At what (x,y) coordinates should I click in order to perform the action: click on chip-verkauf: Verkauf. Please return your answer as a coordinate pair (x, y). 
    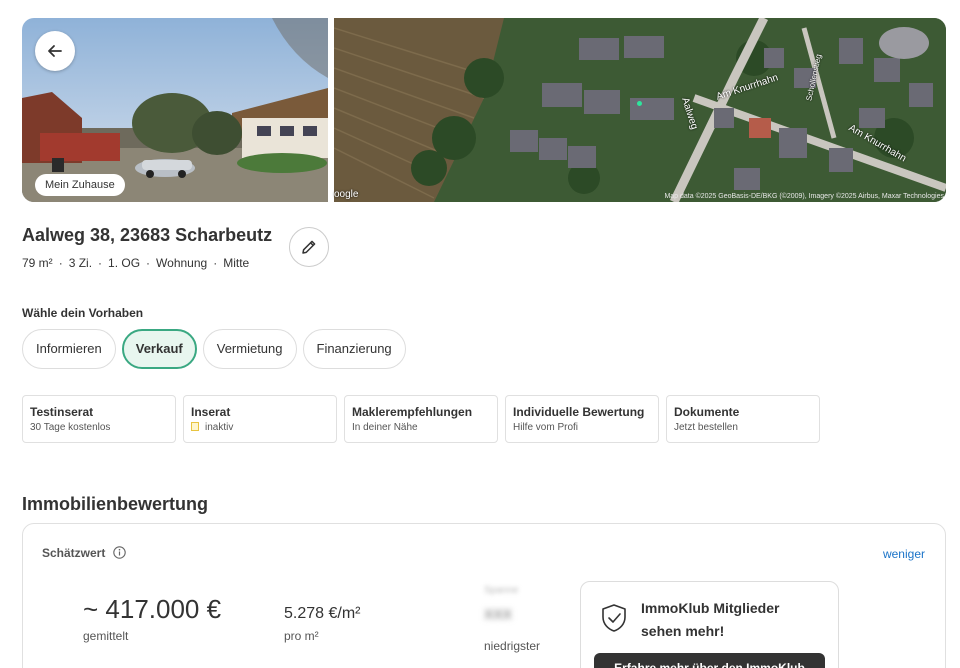
    Looking at the image, I should click on (159, 349).